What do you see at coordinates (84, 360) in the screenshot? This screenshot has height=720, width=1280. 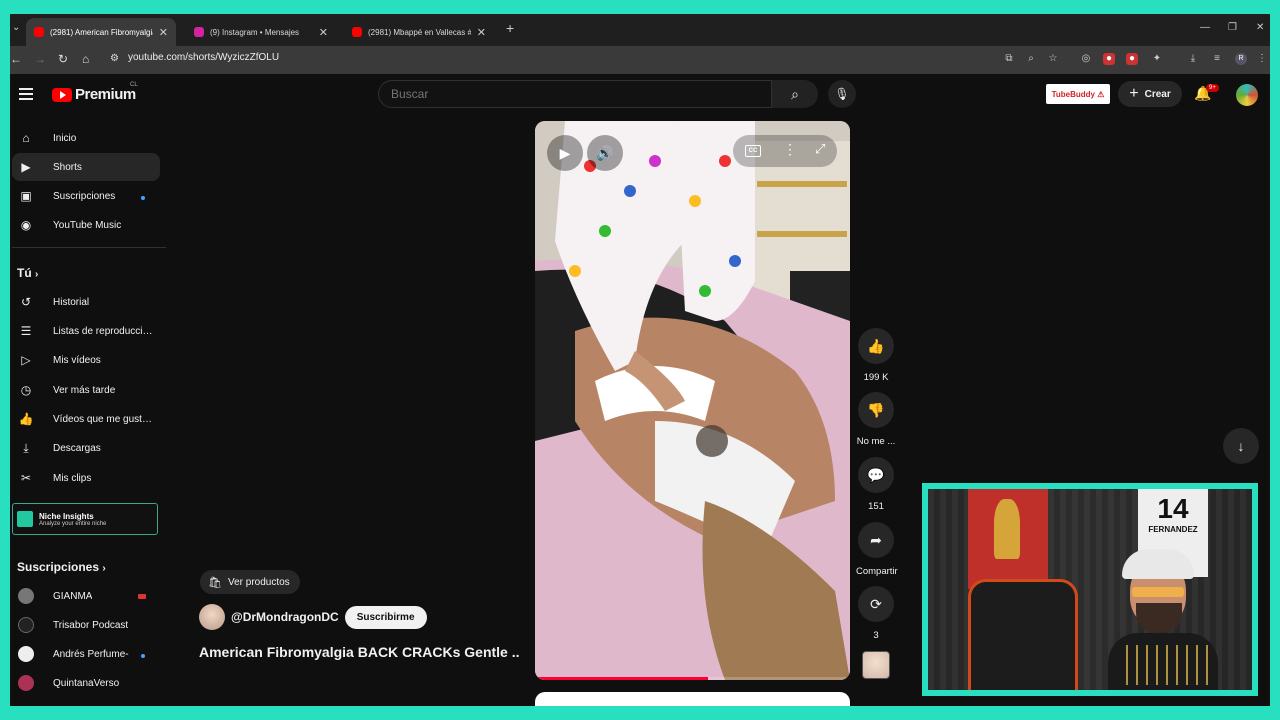 I see `sidebar-item-my-videos: ▷ Mis vídeos` at bounding box center [84, 360].